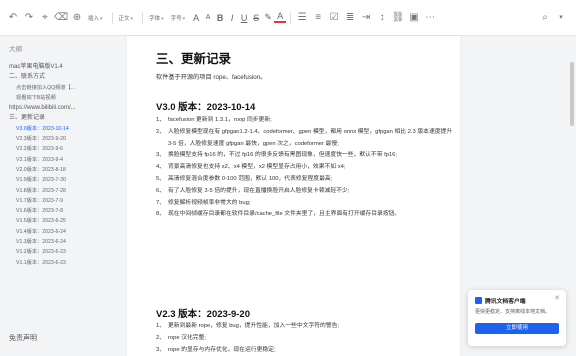 This screenshot has height=356, width=576. What do you see at coordinates (196, 18) in the screenshot?
I see `increase-font-icon: A` at bounding box center [196, 18].